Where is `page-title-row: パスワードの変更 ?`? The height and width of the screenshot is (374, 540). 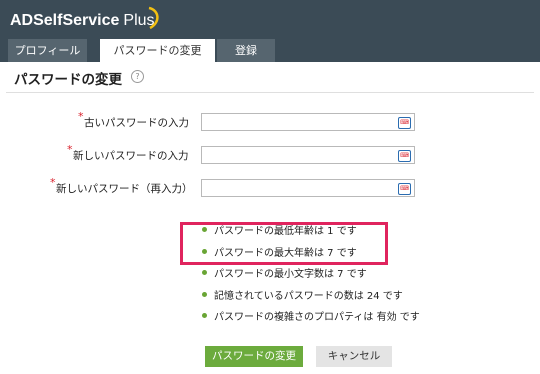 page-title-row: パスワードの変更 ? is located at coordinates (274, 78).